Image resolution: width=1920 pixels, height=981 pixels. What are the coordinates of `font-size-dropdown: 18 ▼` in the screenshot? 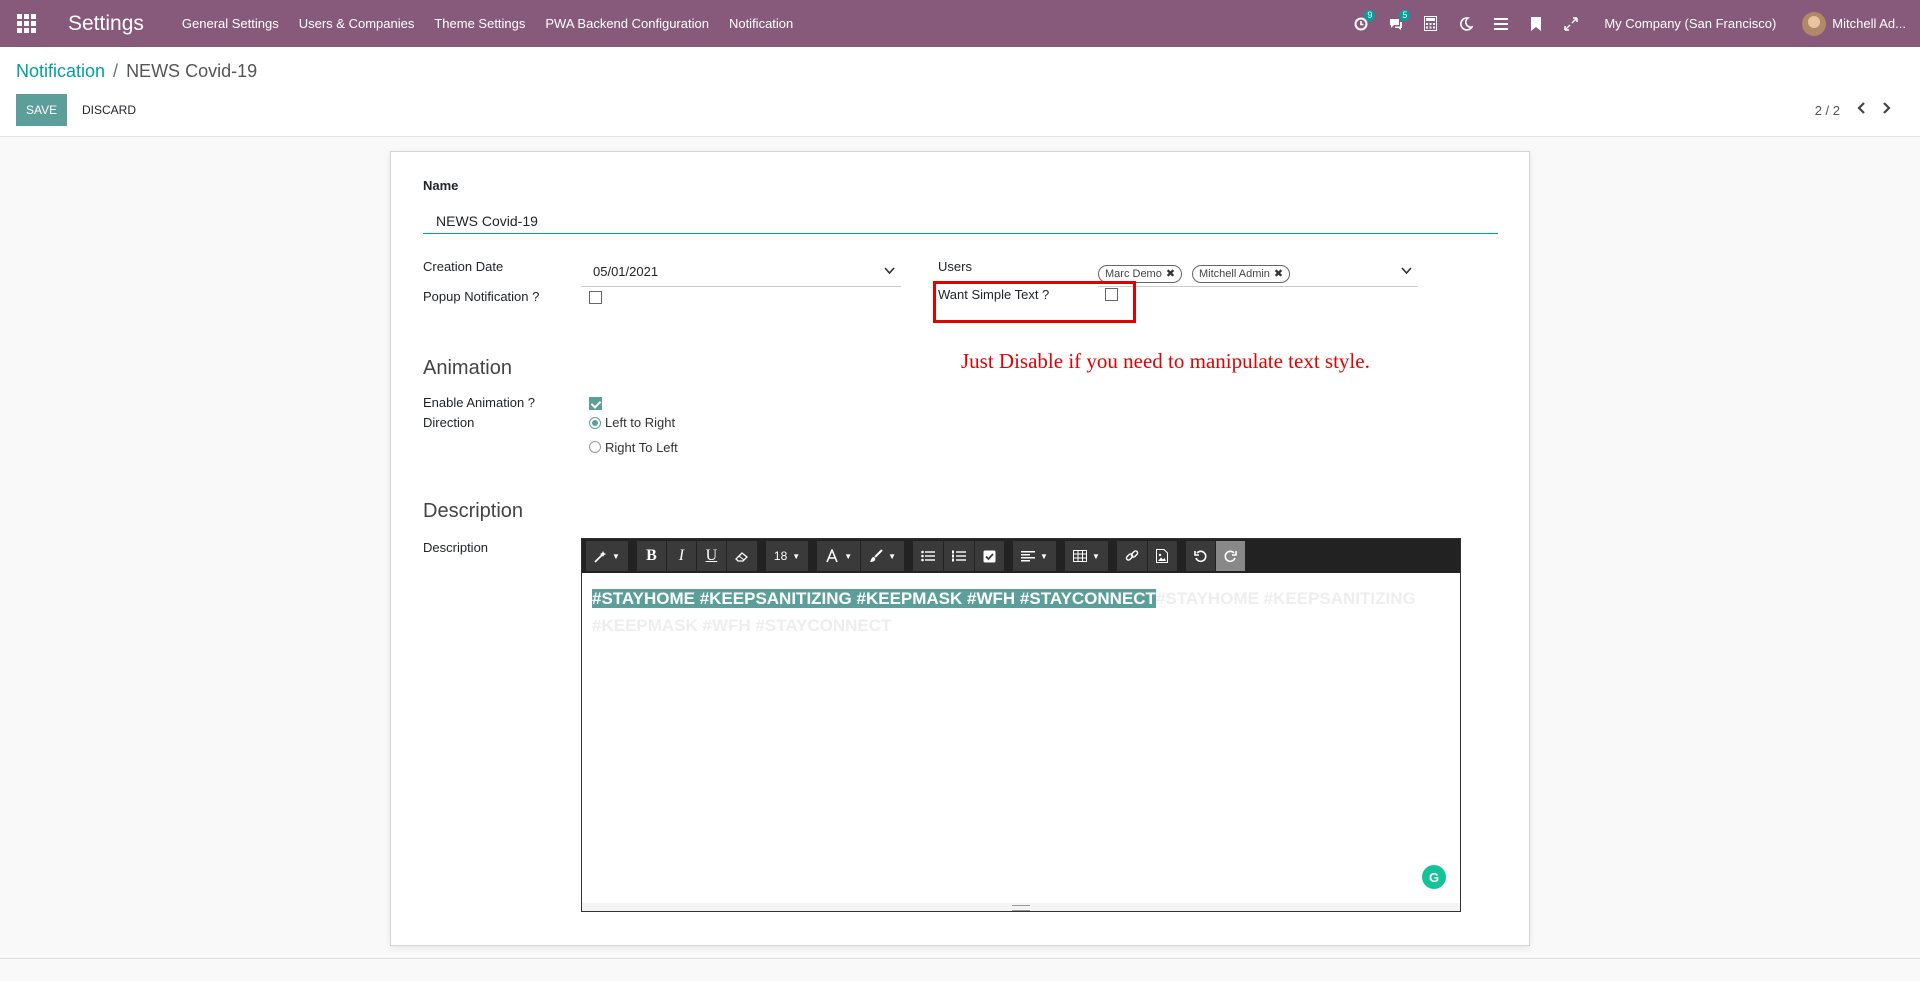 It's located at (787, 556).